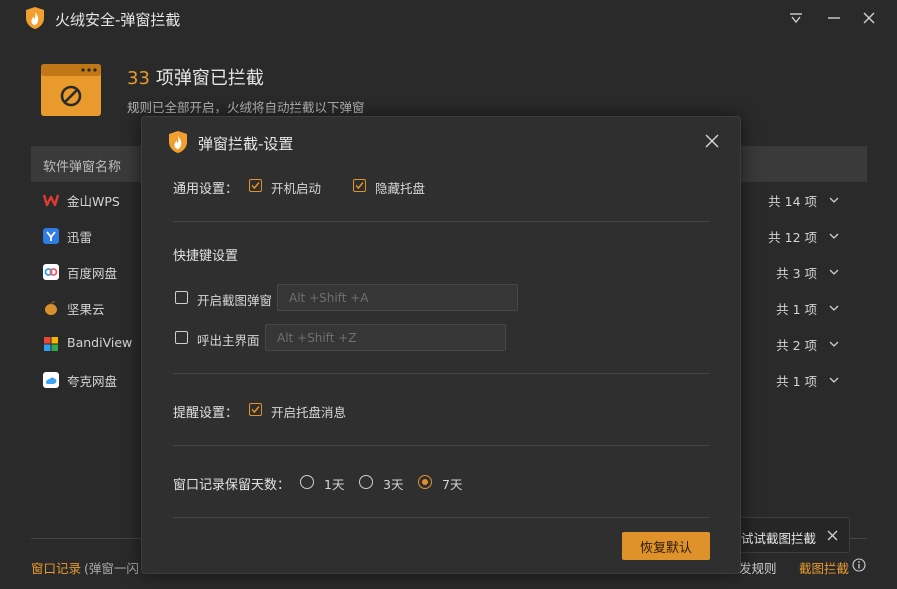  I want to click on list-item-name: 金山WPS, so click(93, 201).